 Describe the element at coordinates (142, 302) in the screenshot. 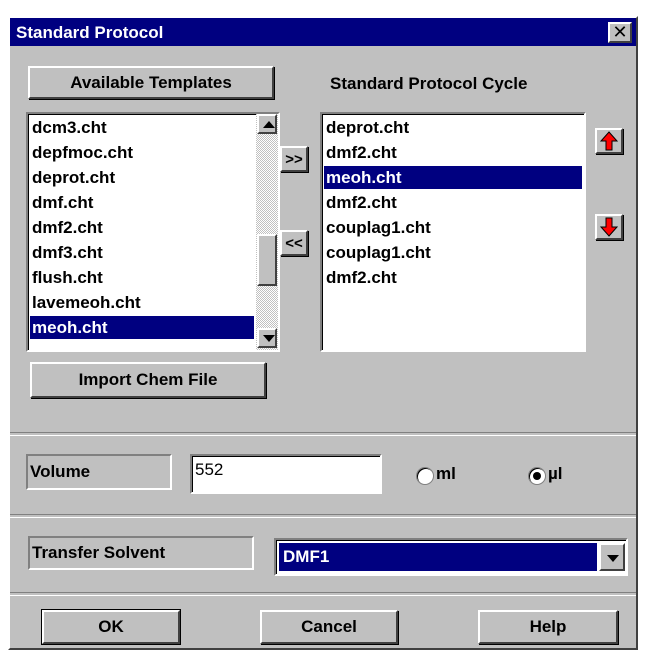

I see `list-item: lavemeoh.cht` at that location.